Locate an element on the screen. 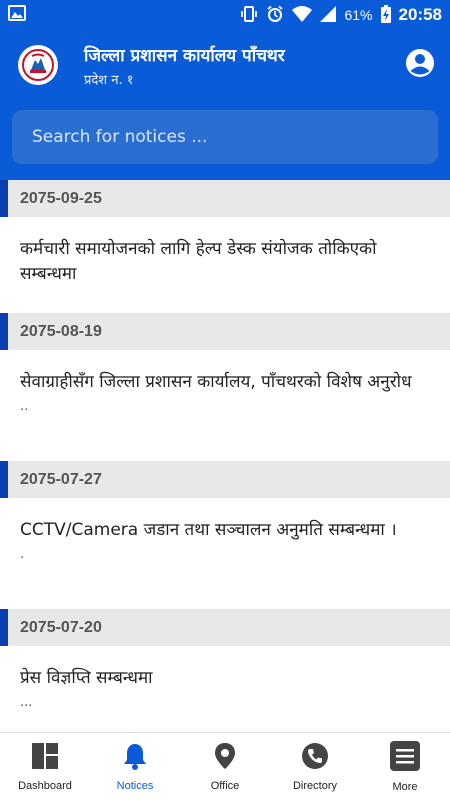 Image resolution: width=450 pixels, height=800 pixels. battery-percent: 61% is located at coordinates (358, 15).